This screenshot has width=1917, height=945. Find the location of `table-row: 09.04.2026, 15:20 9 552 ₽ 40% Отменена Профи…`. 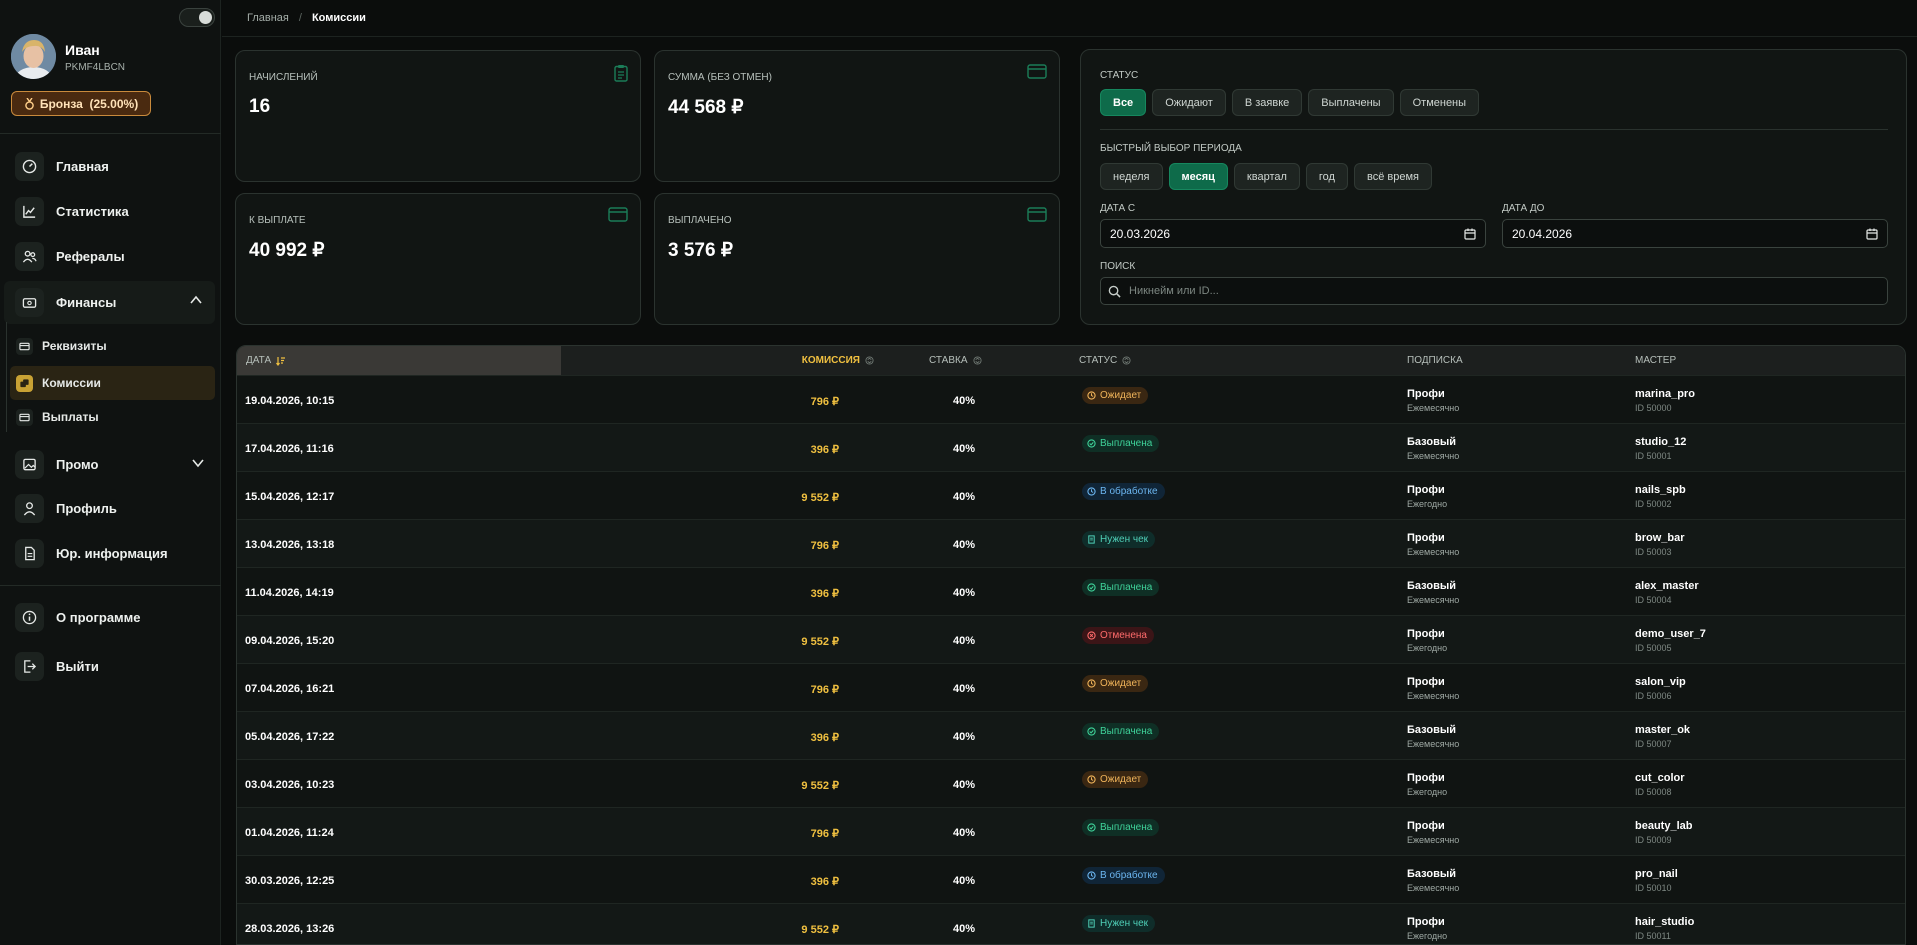

table-row: 09.04.2026, 15:20 9 552 ₽ 40% Отменена Профи… is located at coordinates (1071, 639).